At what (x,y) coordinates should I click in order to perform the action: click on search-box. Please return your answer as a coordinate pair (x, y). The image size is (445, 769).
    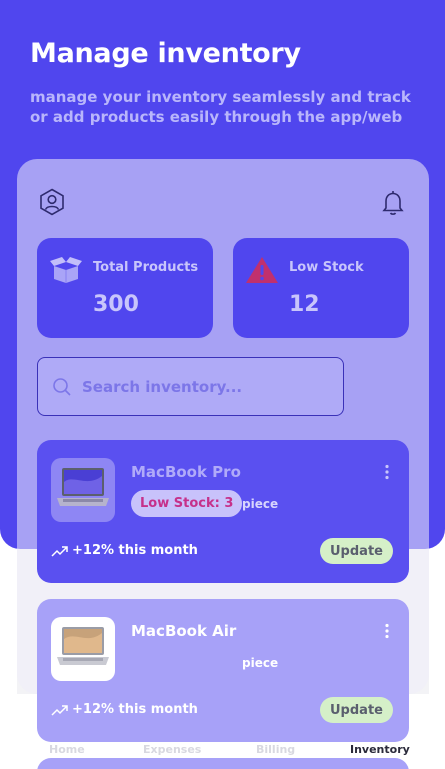
    Looking at the image, I should click on (190, 386).